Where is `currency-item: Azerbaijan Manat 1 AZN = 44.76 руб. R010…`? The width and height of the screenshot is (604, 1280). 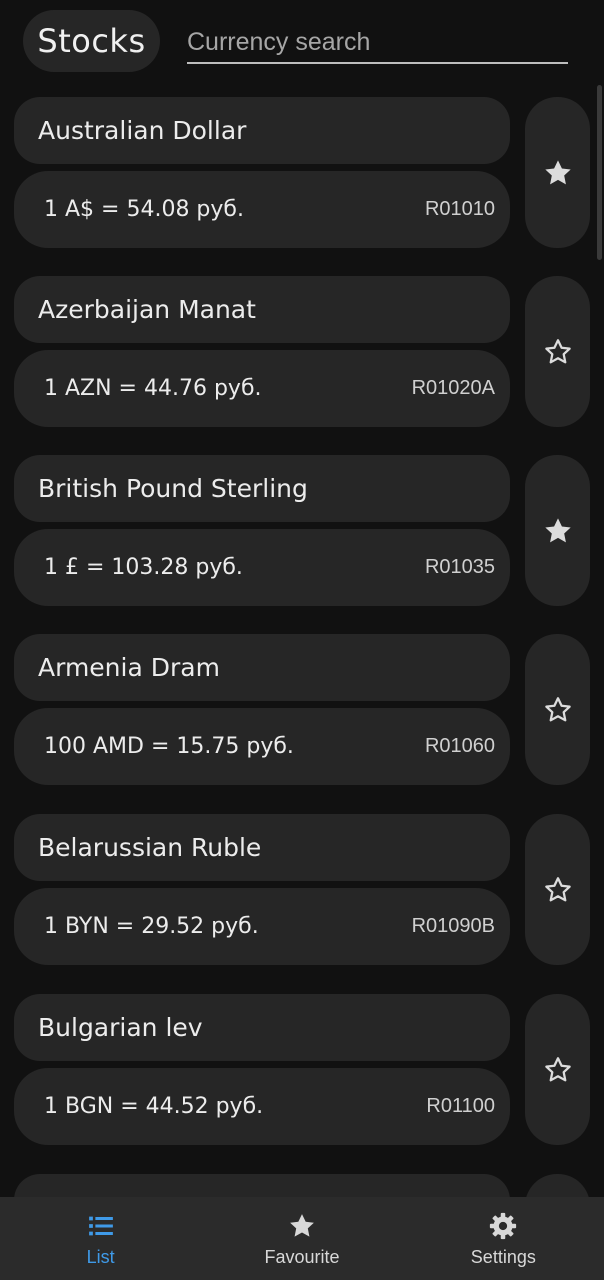 currency-item: Azerbaijan Manat 1 AZN = 44.76 руб. R010… is located at coordinates (302, 351).